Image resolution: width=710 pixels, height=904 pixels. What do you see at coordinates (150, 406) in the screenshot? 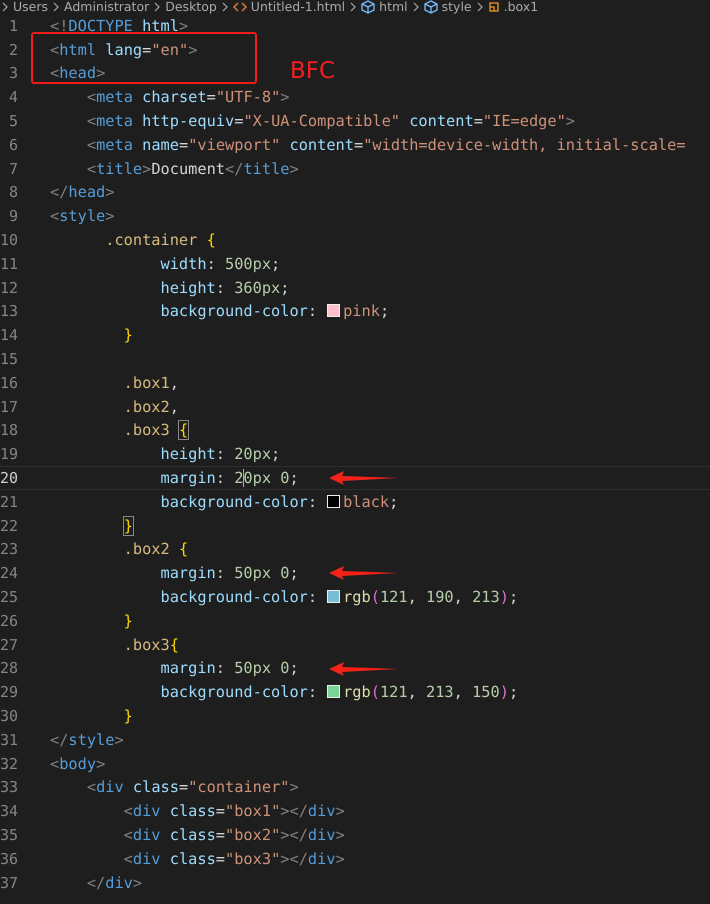
I see `code-line: .box2,` at bounding box center [150, 406].